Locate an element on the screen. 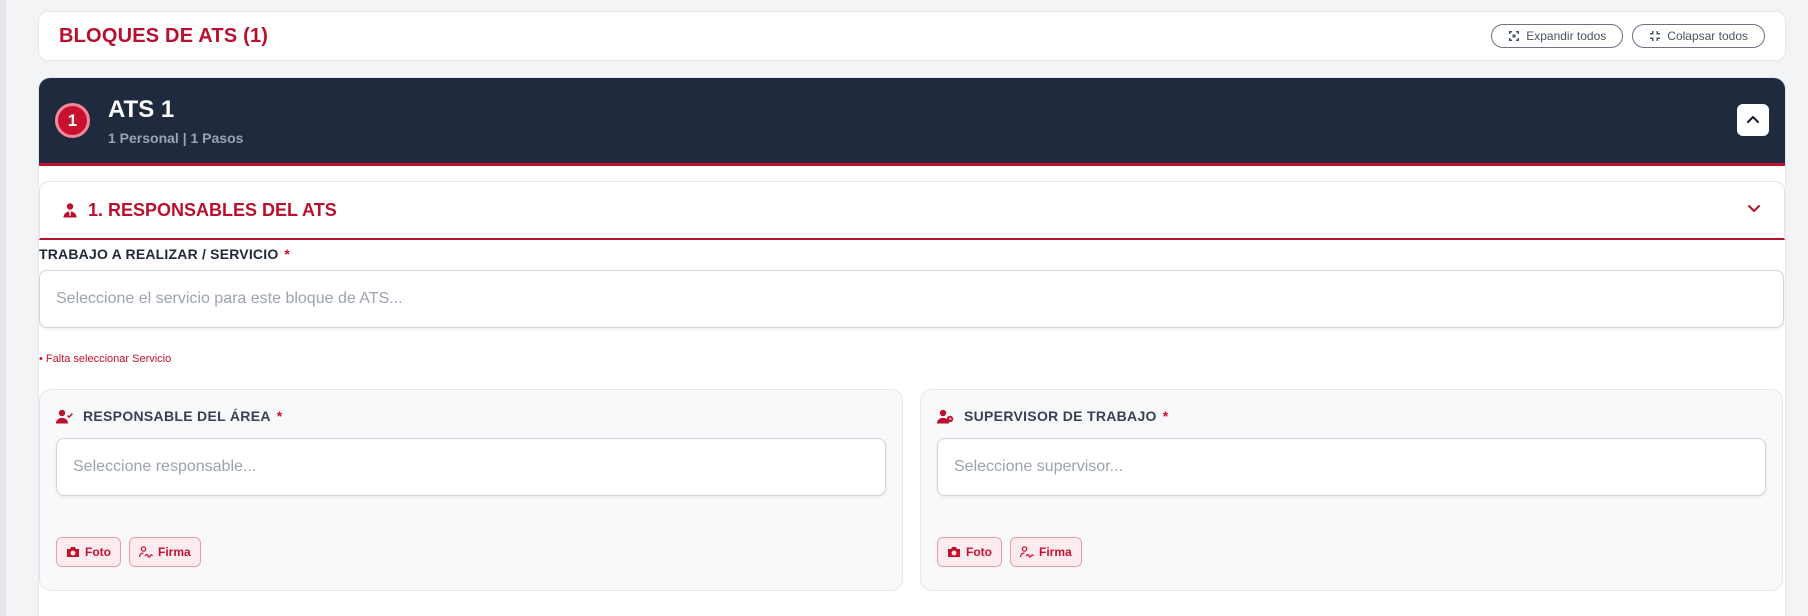 The width and height of the screenshot is (1808, 616). supervisor-photo-label: Foto is located at coordinates (979, 552).